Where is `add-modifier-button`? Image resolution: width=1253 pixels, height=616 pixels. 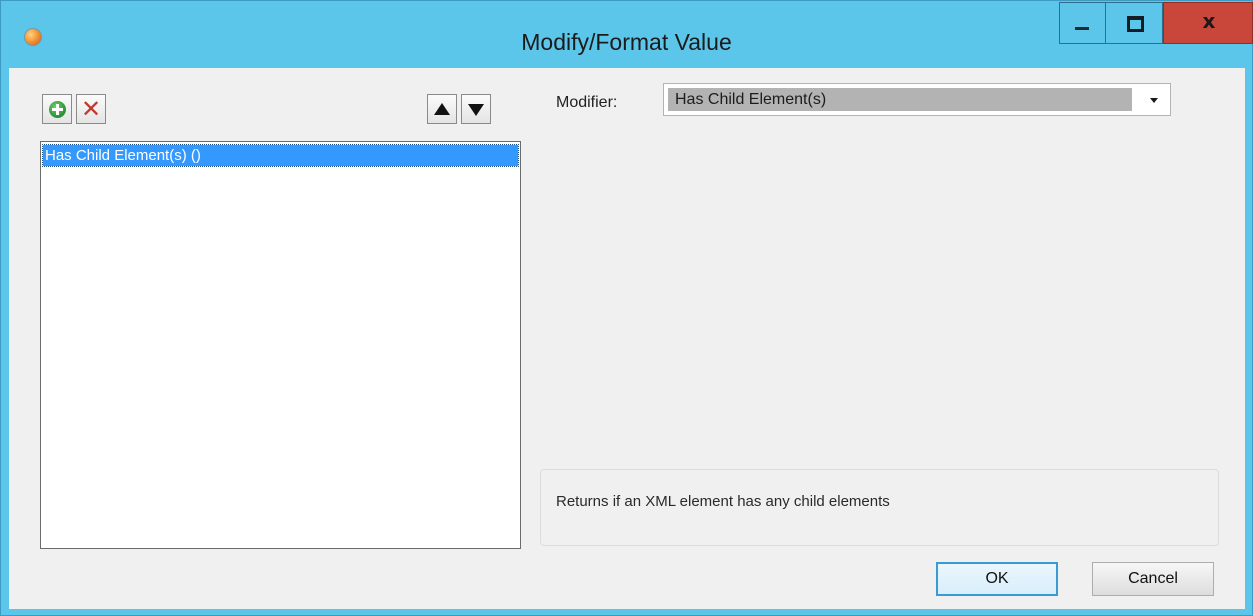
add-modifier-button is located at coordinates (57, 109).